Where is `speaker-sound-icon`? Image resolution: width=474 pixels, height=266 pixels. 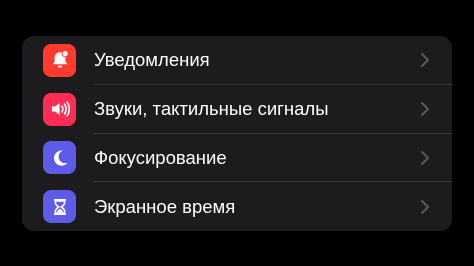 speaker-sound-icon is located at coordinates (60, 109).